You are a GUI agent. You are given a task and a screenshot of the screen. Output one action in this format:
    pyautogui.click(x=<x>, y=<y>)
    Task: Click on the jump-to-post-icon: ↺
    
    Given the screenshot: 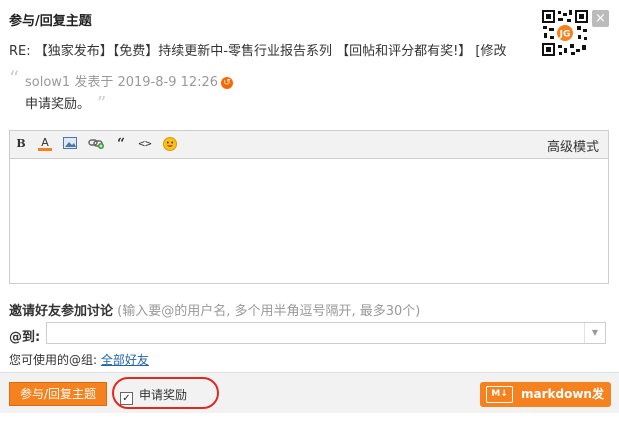 What is the action you would take?
    pyautogui.click(x=227, y=83)
    